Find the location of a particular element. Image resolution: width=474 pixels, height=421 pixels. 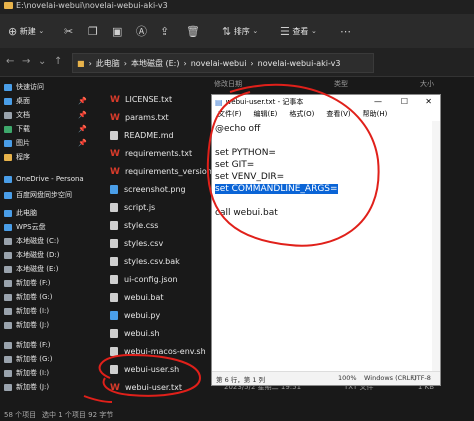

wps-text-icon: W is located at coordinates (115, 171).